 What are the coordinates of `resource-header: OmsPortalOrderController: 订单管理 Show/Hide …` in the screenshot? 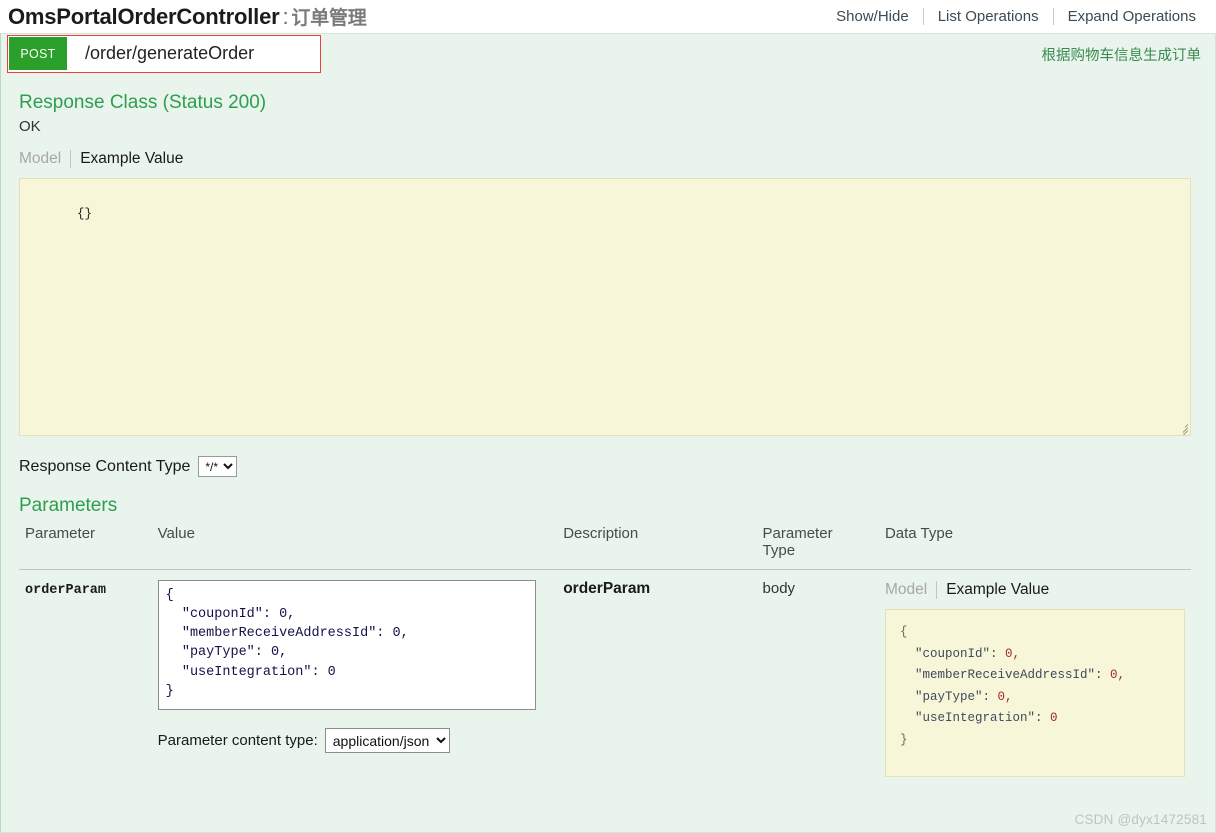 It's located at (608, 16).